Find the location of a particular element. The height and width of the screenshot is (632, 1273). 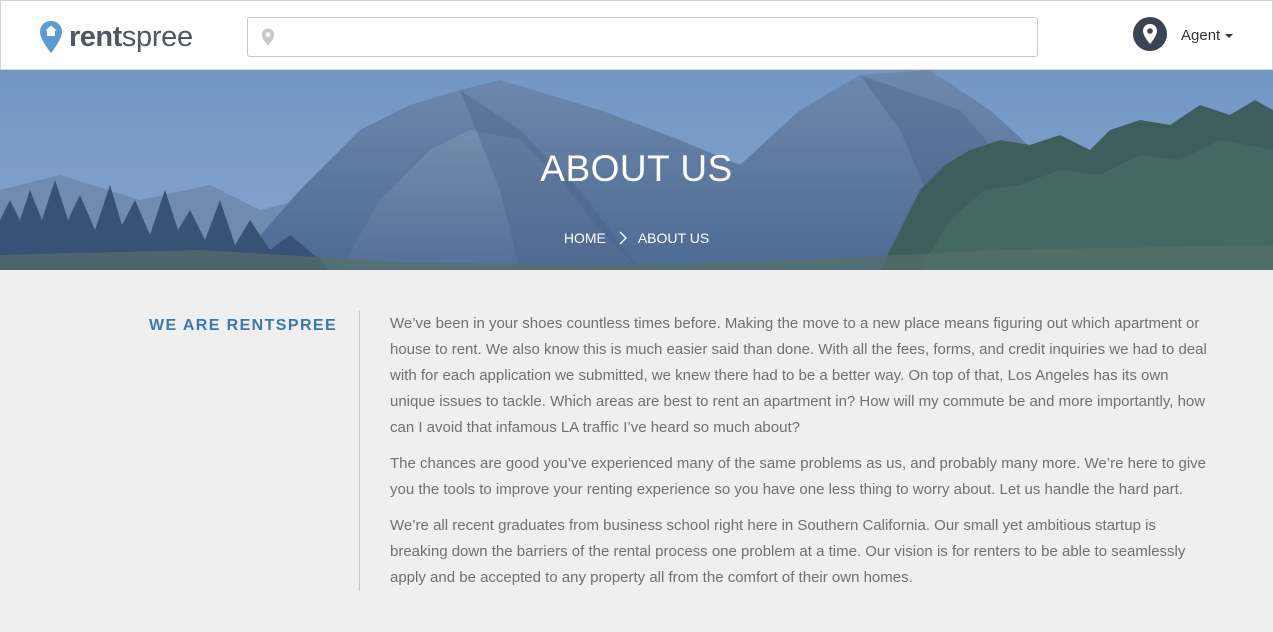

user-avatar is located at coordinates (1150, 34).